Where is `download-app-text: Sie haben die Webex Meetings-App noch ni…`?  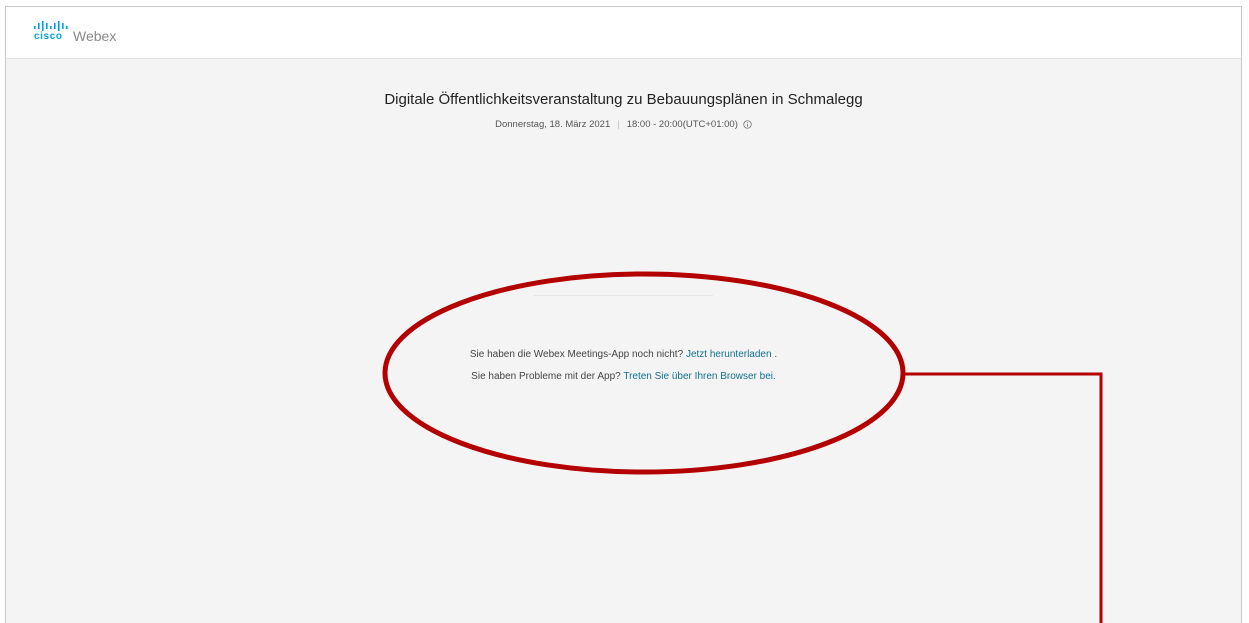 download-app-text: Sie haben die Webex Meetings-App noch ni… is located at coordinates (576, 354).